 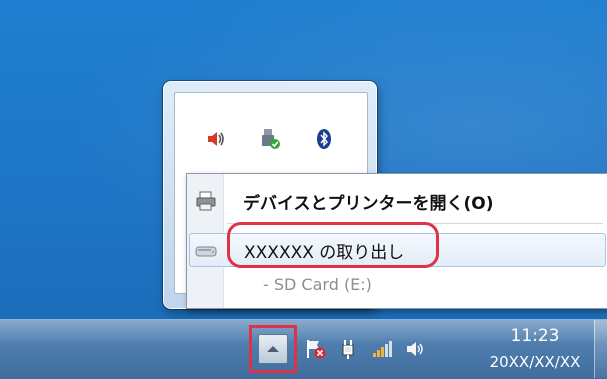 I want to click on menu-item-label: デバイスとプリンターを開く(O), so click(x=368, y=203).